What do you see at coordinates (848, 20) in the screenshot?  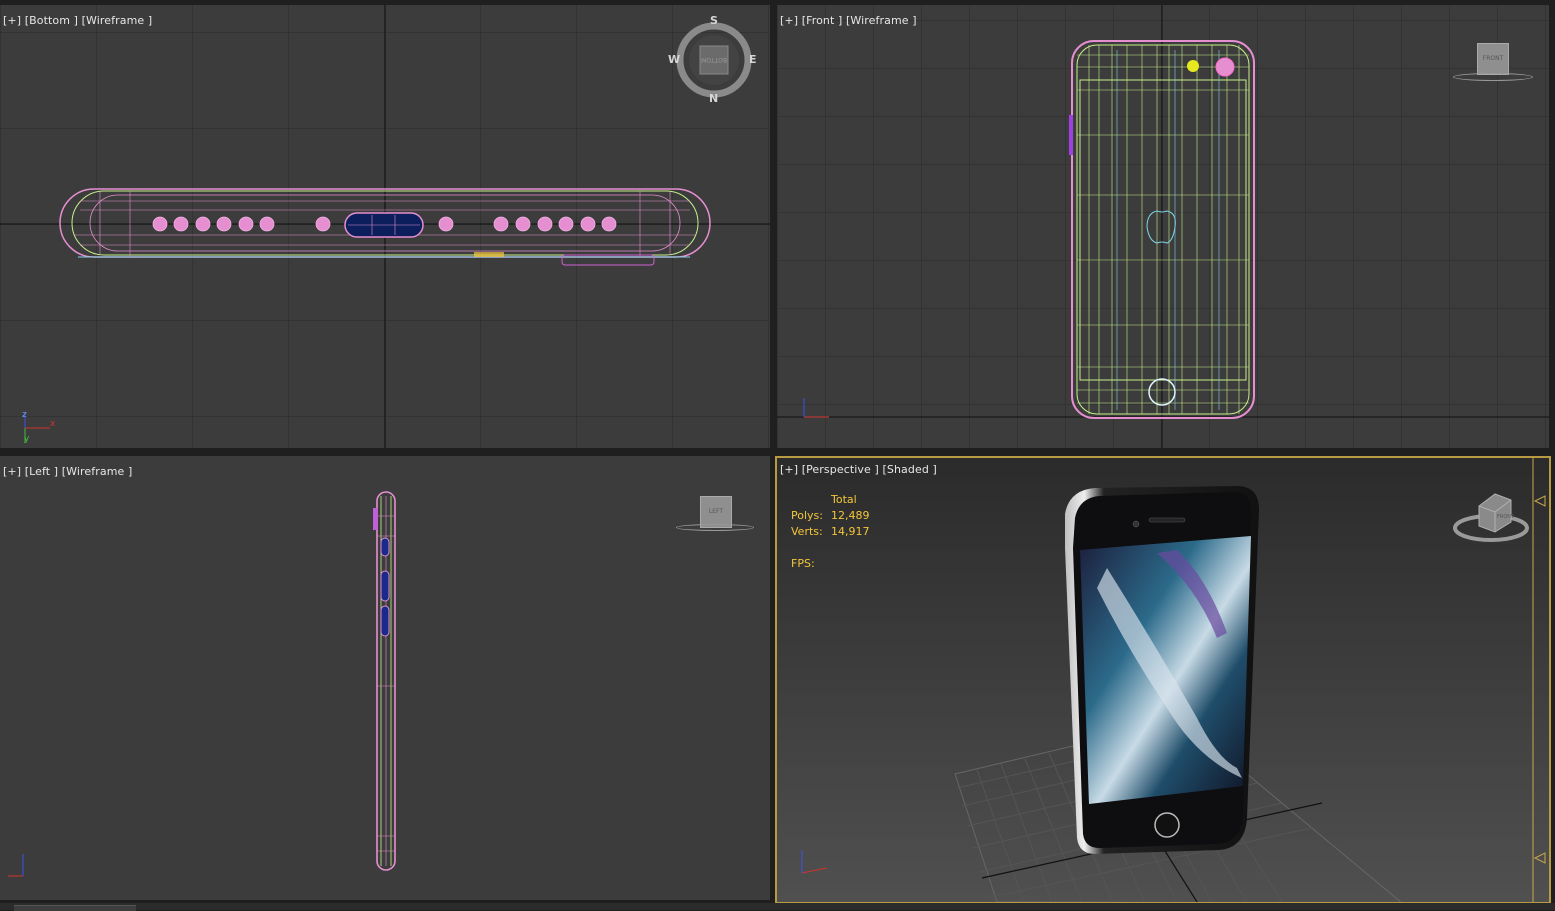 I see `viewport-label: [+] [Front ] [Wireframe ]` at bounding box center [848, 20].